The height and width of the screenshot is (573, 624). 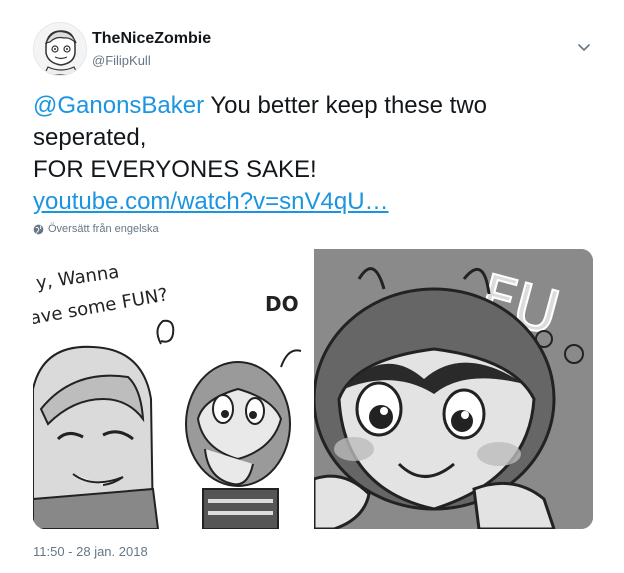 I want to click on mention-link: @GanonsBaker, so click(x=118, y=105).